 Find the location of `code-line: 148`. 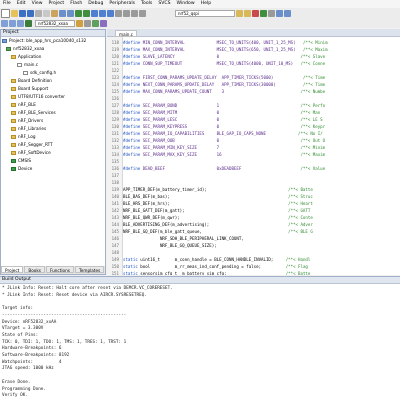

code-line: 148 is located at coordinates (252, 252).